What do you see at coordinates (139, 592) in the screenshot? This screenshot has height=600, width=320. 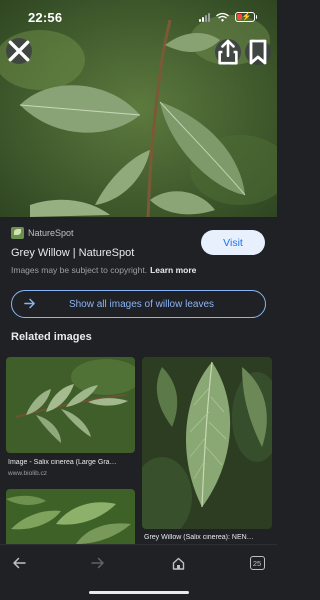 I see `home-indicator` at bounding box center [139, 592].